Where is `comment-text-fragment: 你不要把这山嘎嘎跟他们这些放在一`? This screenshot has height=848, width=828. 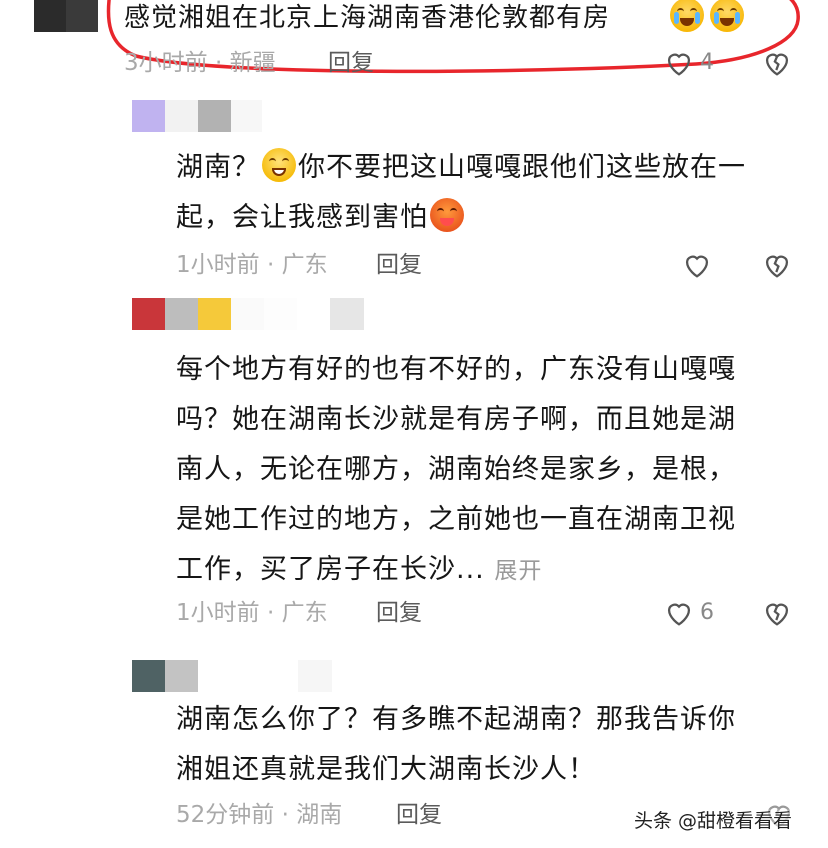
comment-text-fragment: 你不要把这山嘎嘎跟他们这些放在一 is located at coordinates (522, 167).